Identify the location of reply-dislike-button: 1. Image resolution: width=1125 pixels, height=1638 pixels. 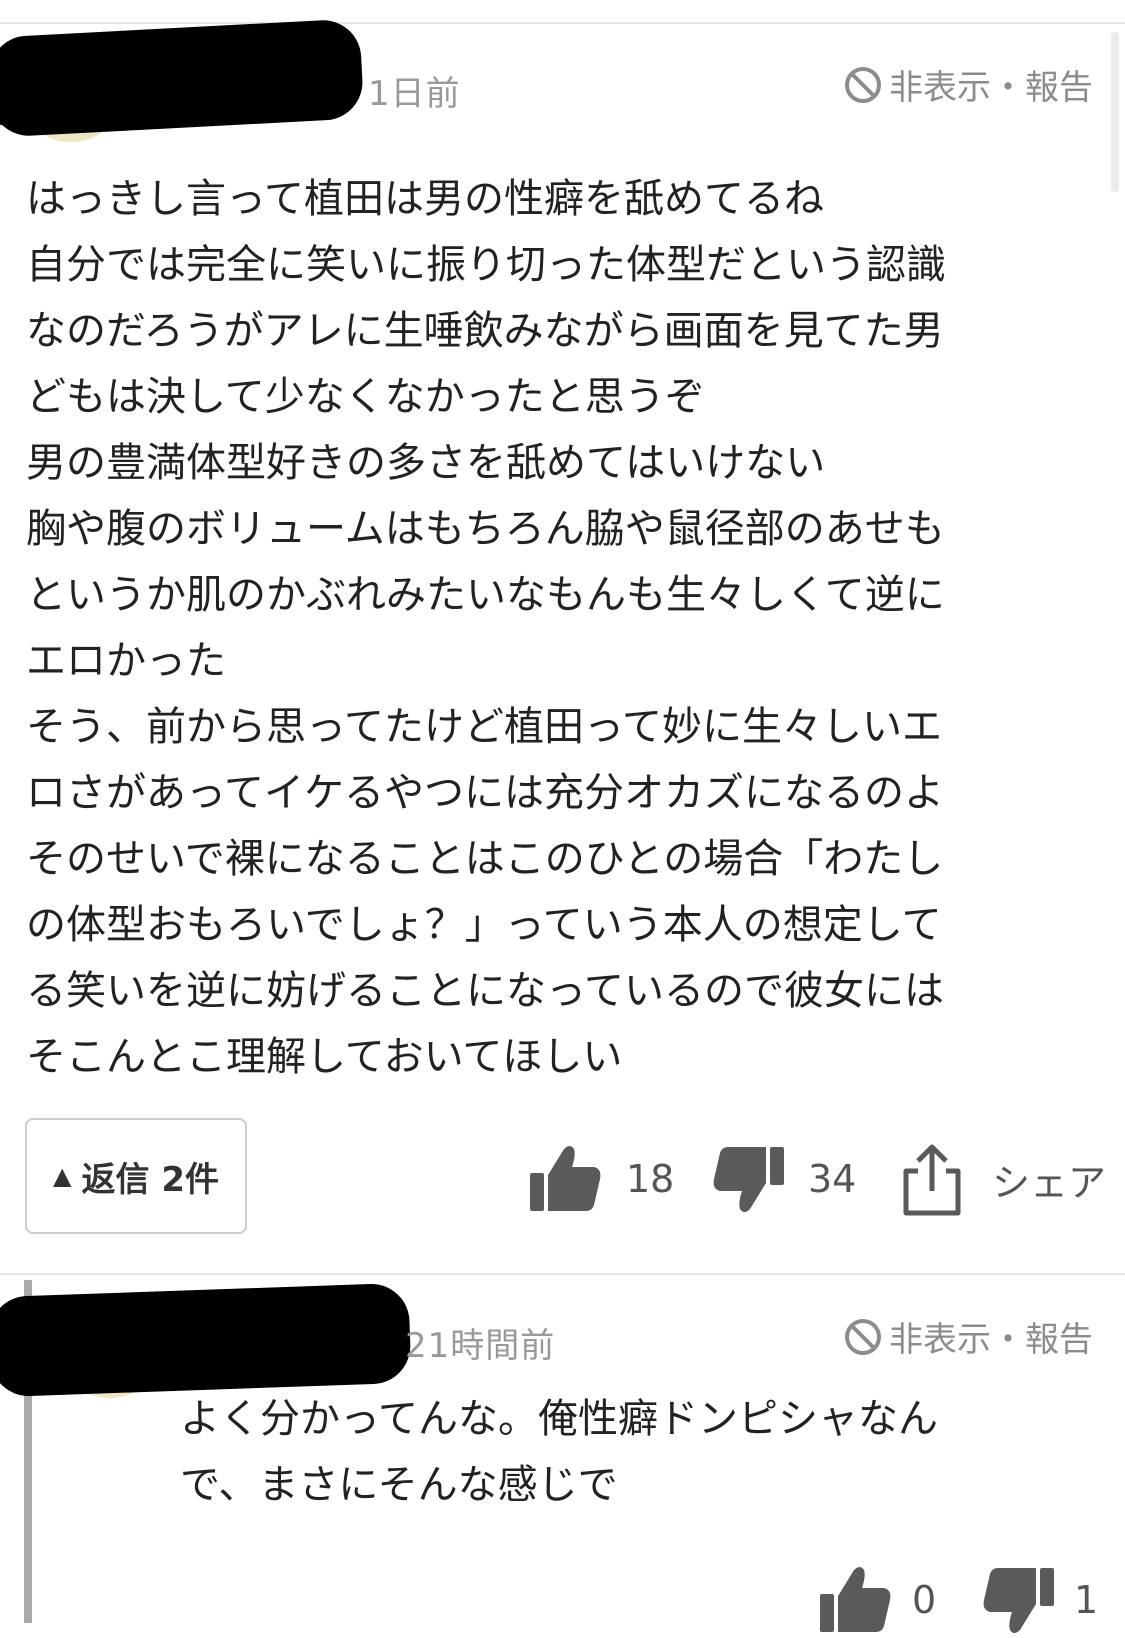
(1039, 1600).